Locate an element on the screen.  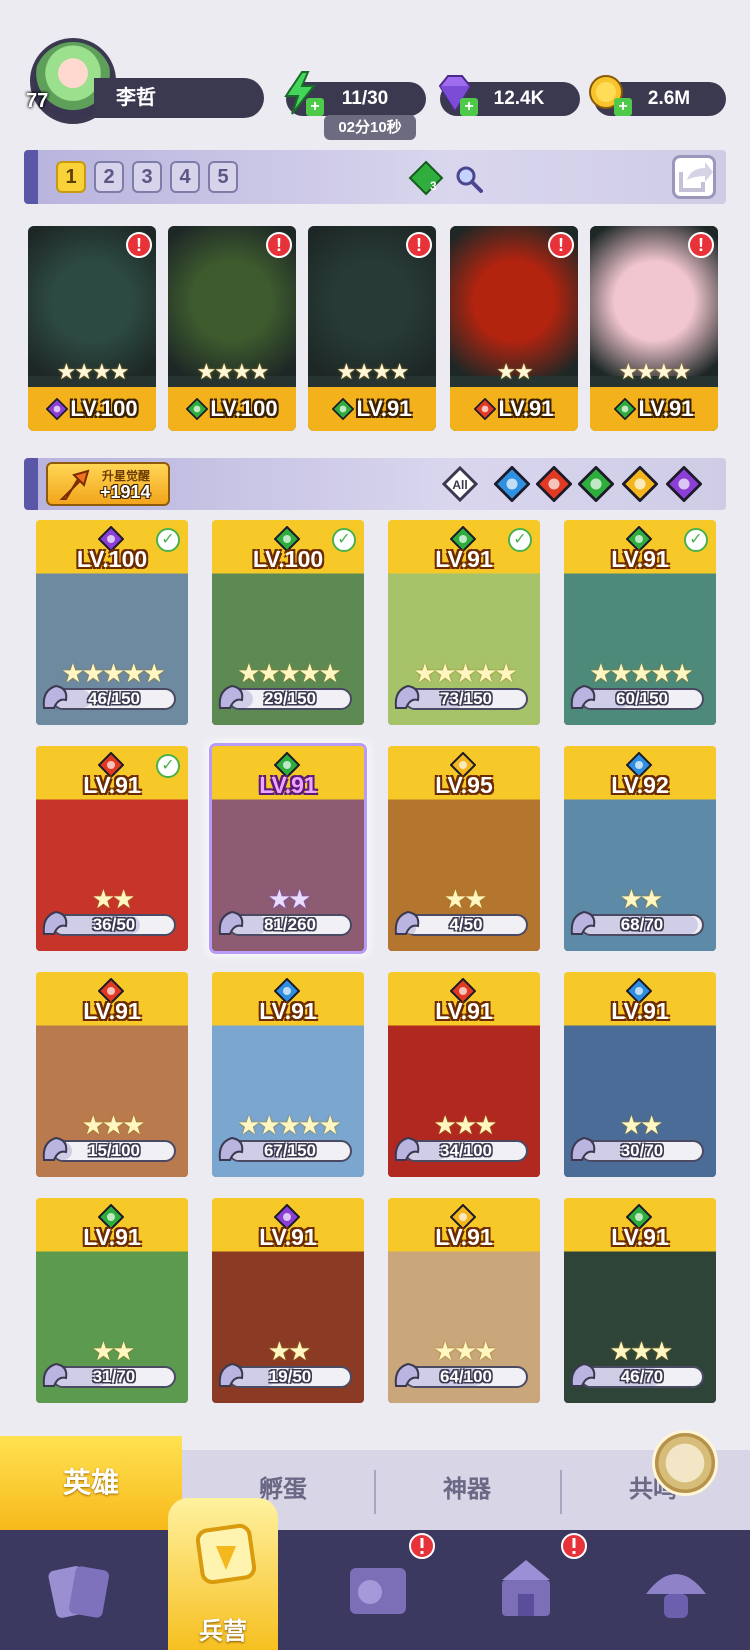
shard-count: 46/150 is located at coordinates (114, 698).